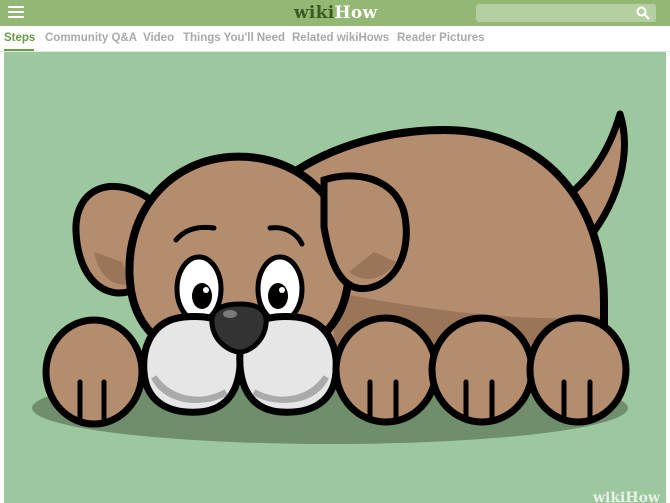 The height and width of the screenshot is (503, 670). Describe the element at coordinates (94, 372) in the screenshot. I see `dog-paw-left` at that location.